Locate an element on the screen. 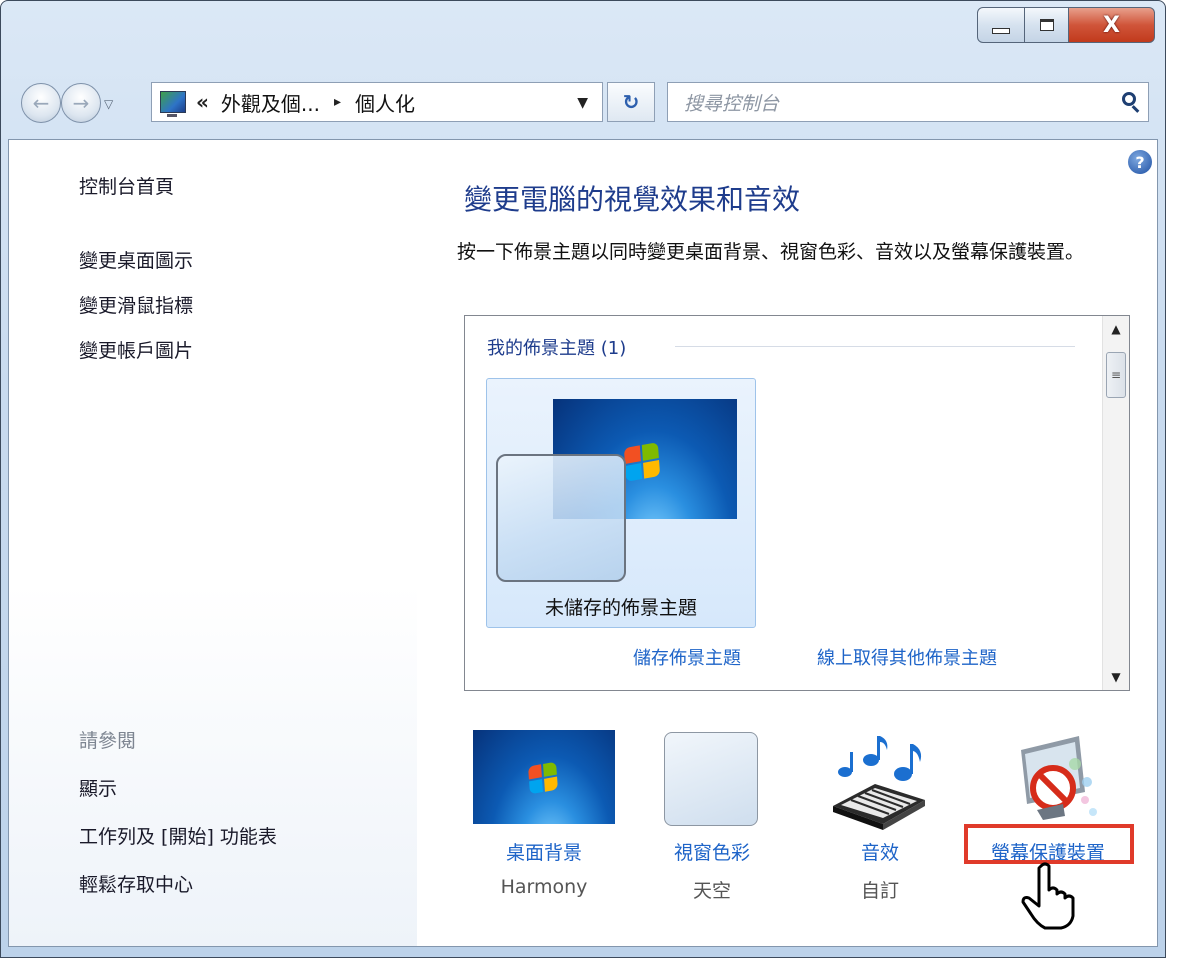 This screenshot has width=1186, height=964. sounds-setting: 音效 自訂 is located at coordinates (880, 825).